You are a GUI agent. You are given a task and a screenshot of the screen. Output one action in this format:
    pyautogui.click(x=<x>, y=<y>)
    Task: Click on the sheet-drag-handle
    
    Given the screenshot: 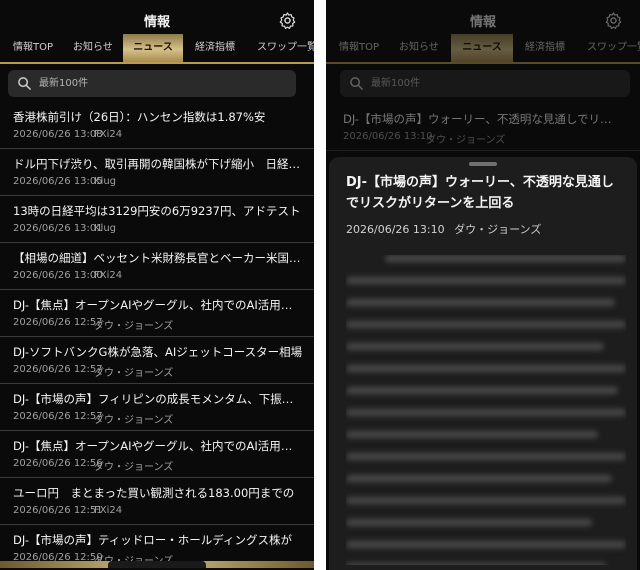 What is the action you would take?
    pyautogui.click(x=483, y=164)
    